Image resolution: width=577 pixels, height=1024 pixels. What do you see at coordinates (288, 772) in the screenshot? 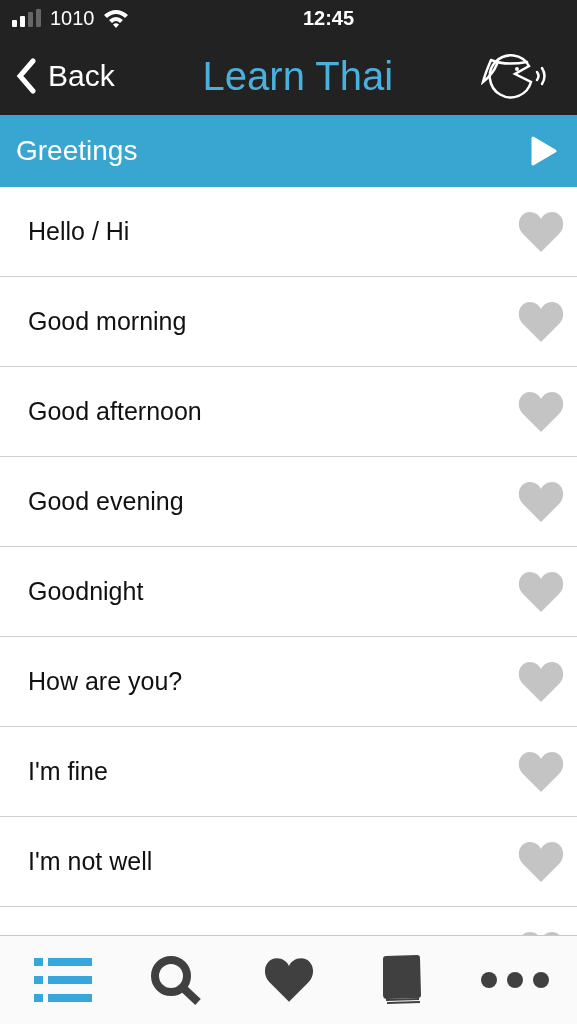
I see `phrase-row: I'm fine` at bounding box center [288, 772].